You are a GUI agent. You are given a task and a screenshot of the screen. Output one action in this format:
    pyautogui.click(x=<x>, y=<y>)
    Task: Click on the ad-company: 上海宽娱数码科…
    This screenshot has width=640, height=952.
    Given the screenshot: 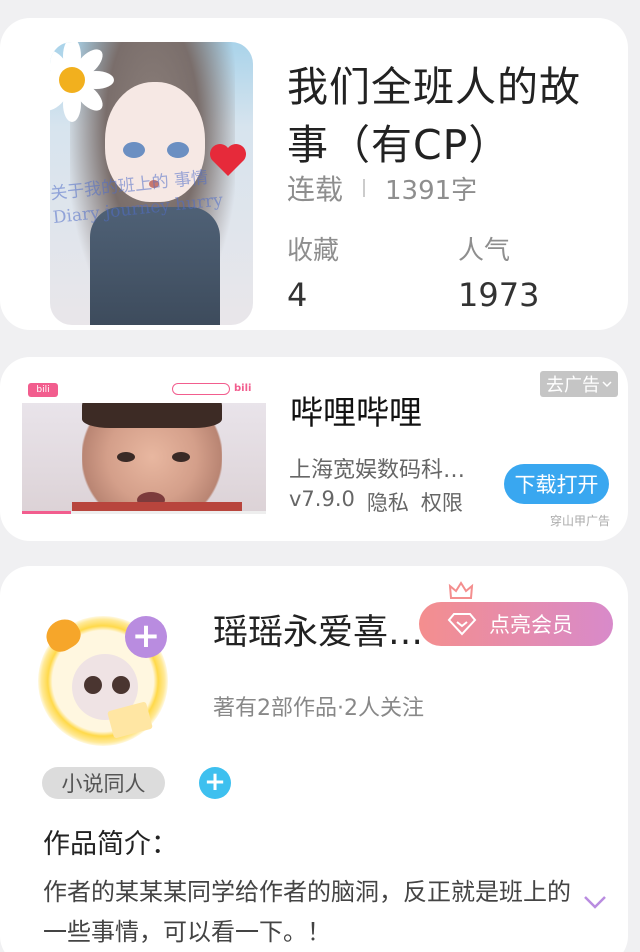 What is the action you would take?
    pyautogui.click(x=377, y=470)
    